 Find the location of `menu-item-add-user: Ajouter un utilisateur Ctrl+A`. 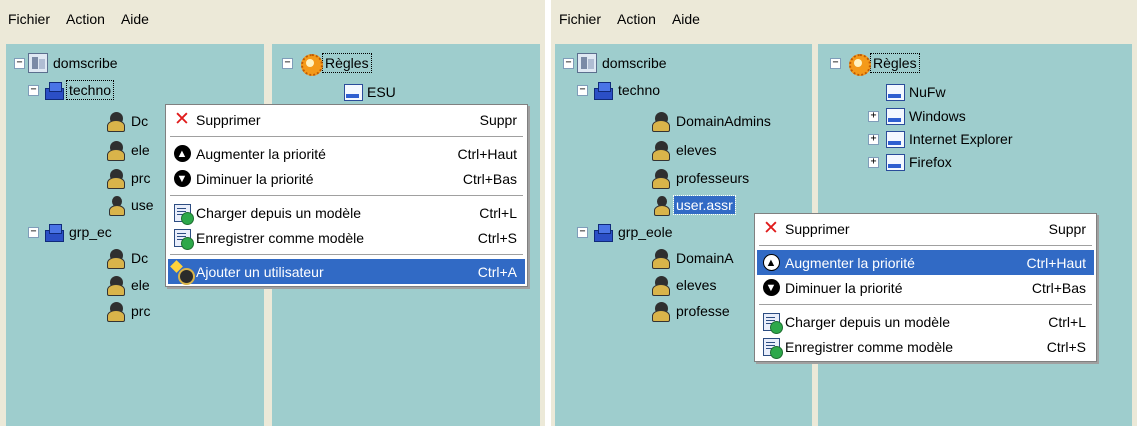

menu-item-add-user: Ajouter un utilisateur Ctrl+A is located at coordinates (346, 272).